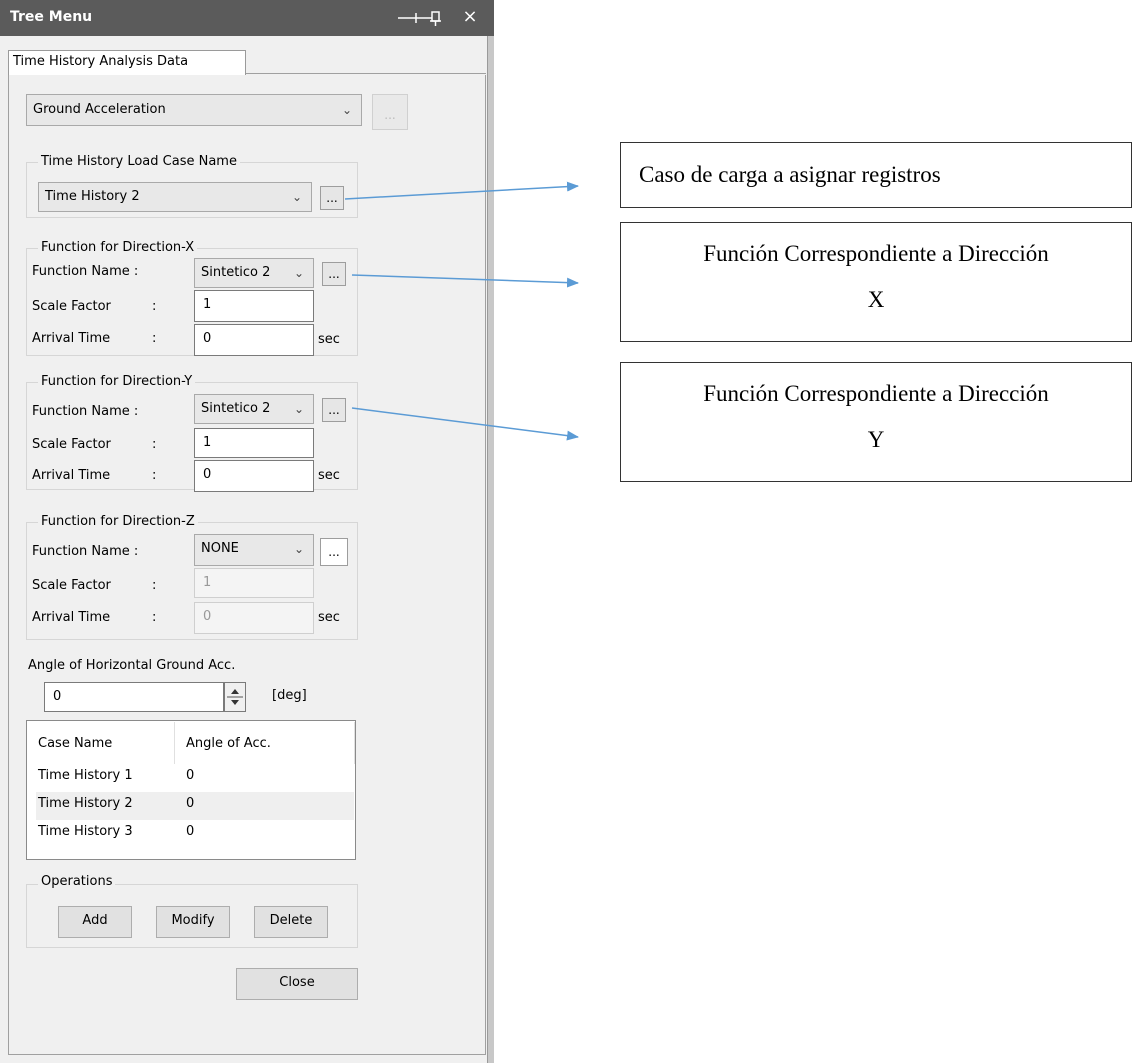  I want to click on load-case-annotation-text: Caso de carga a asignar registros, so click(790, 174).